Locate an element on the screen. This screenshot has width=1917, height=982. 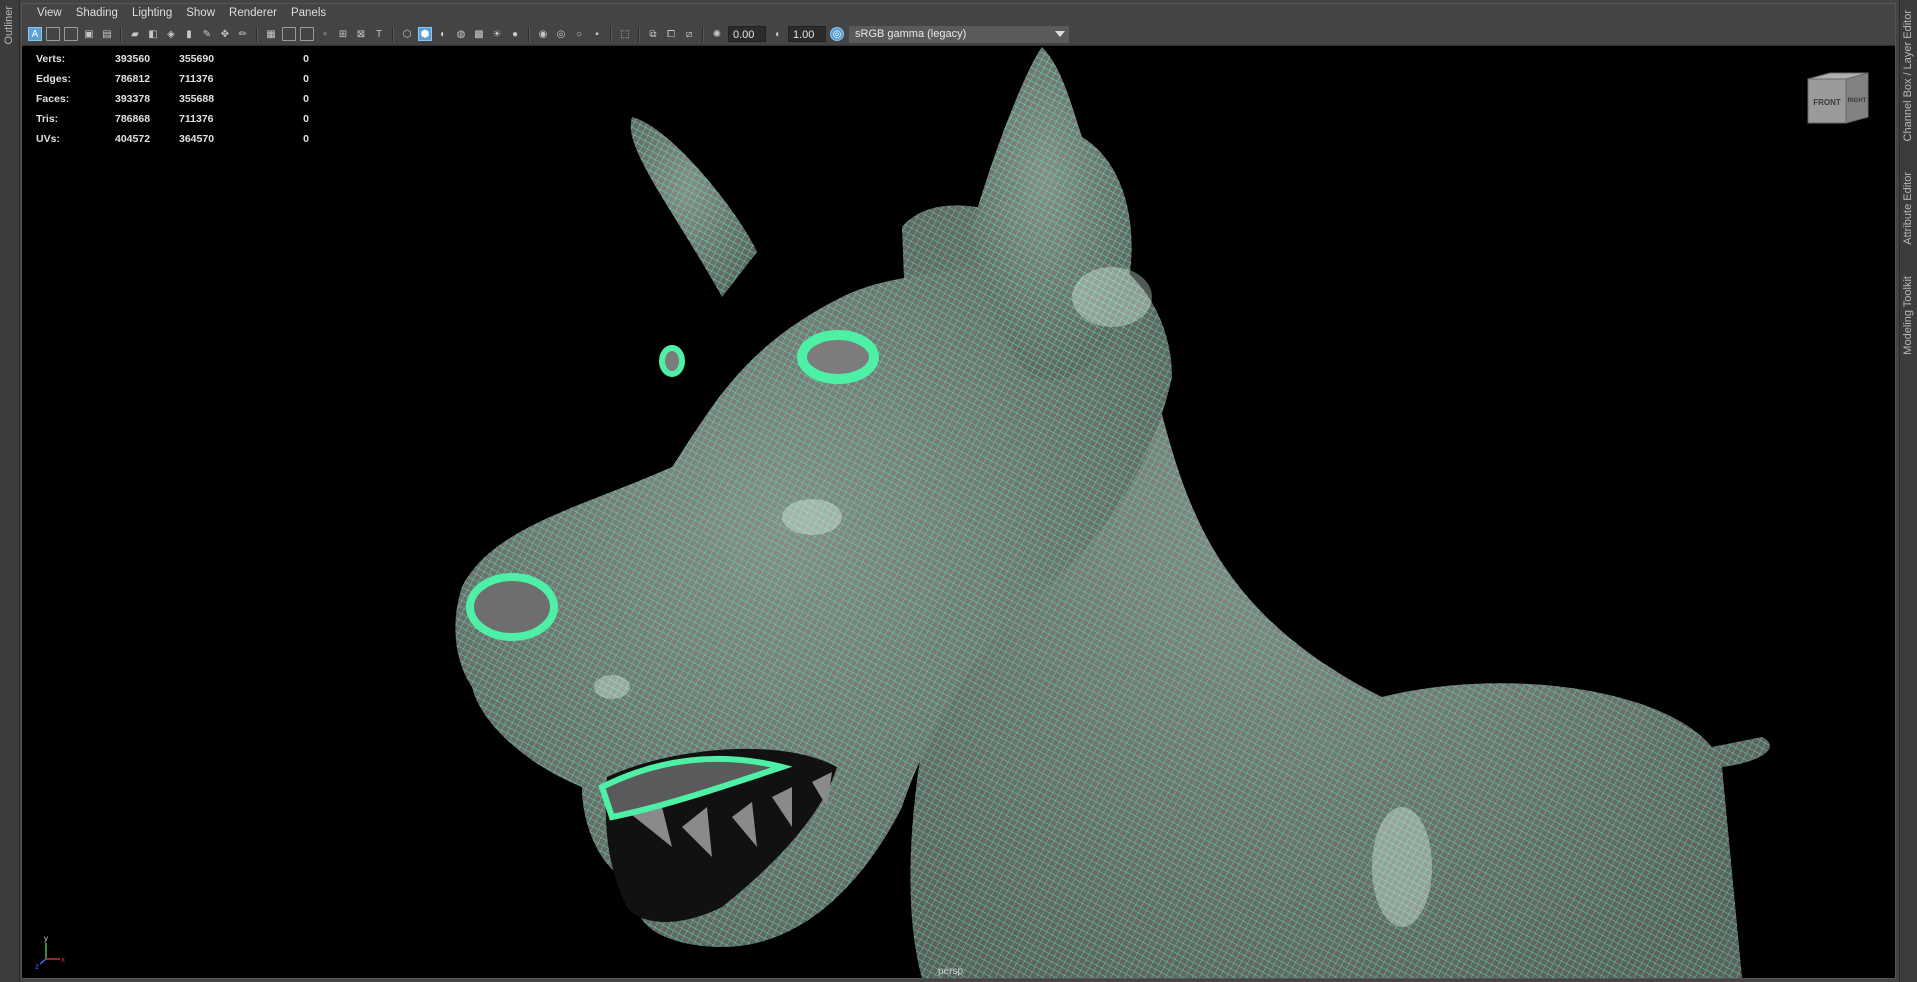
field-chart-toggle-icon: ⊞ is located at coordinates (343, 34).